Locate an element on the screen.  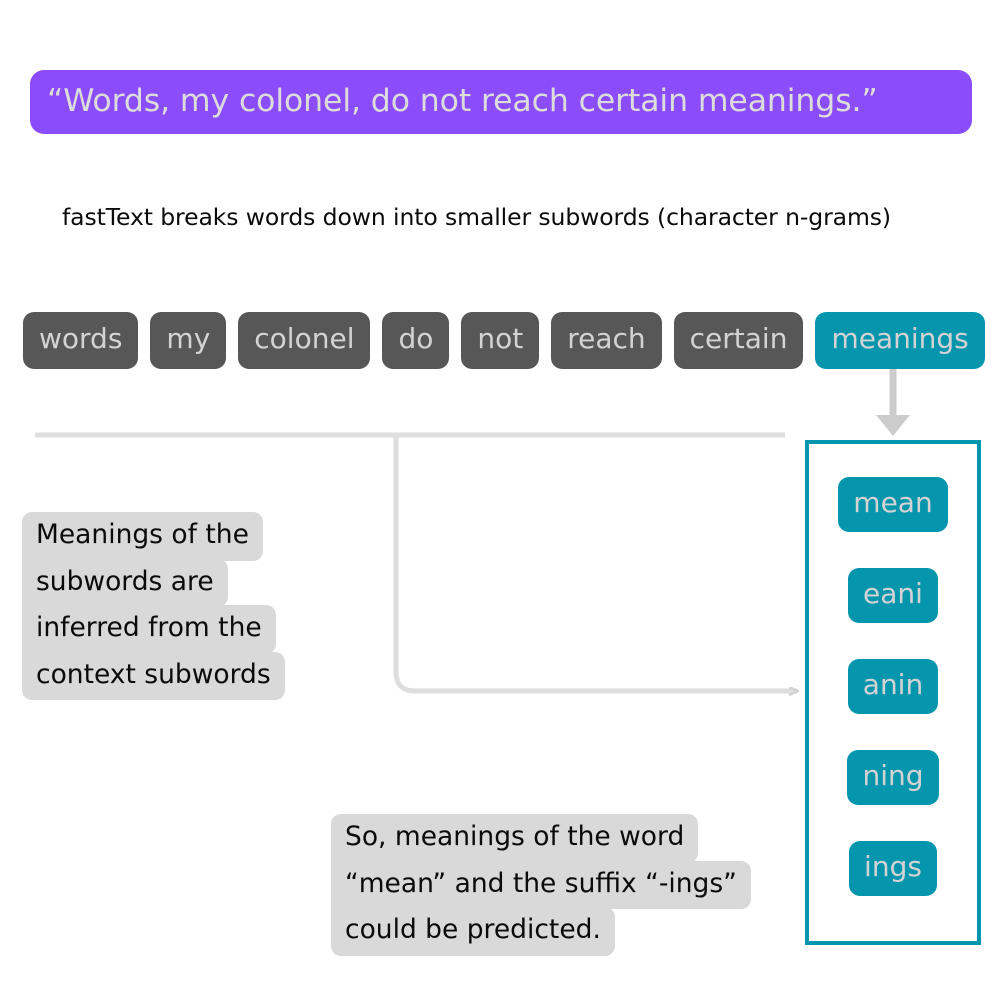
word-chip-label: reach is located at coordinates (606, 338).